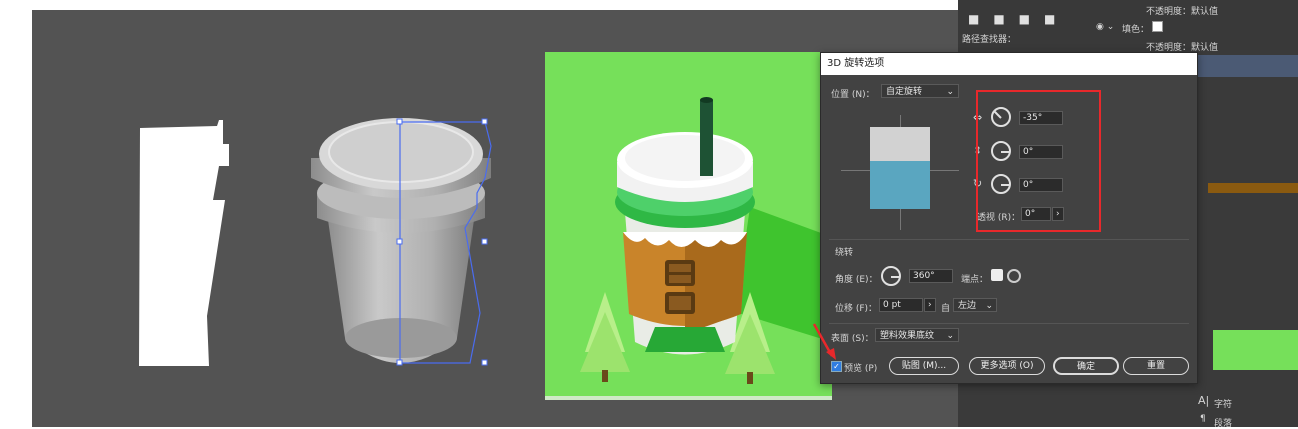 This screenshot has width=1298, height=429. I want to click on more-options-button: 更多选项 (O), so click(1007, 366).